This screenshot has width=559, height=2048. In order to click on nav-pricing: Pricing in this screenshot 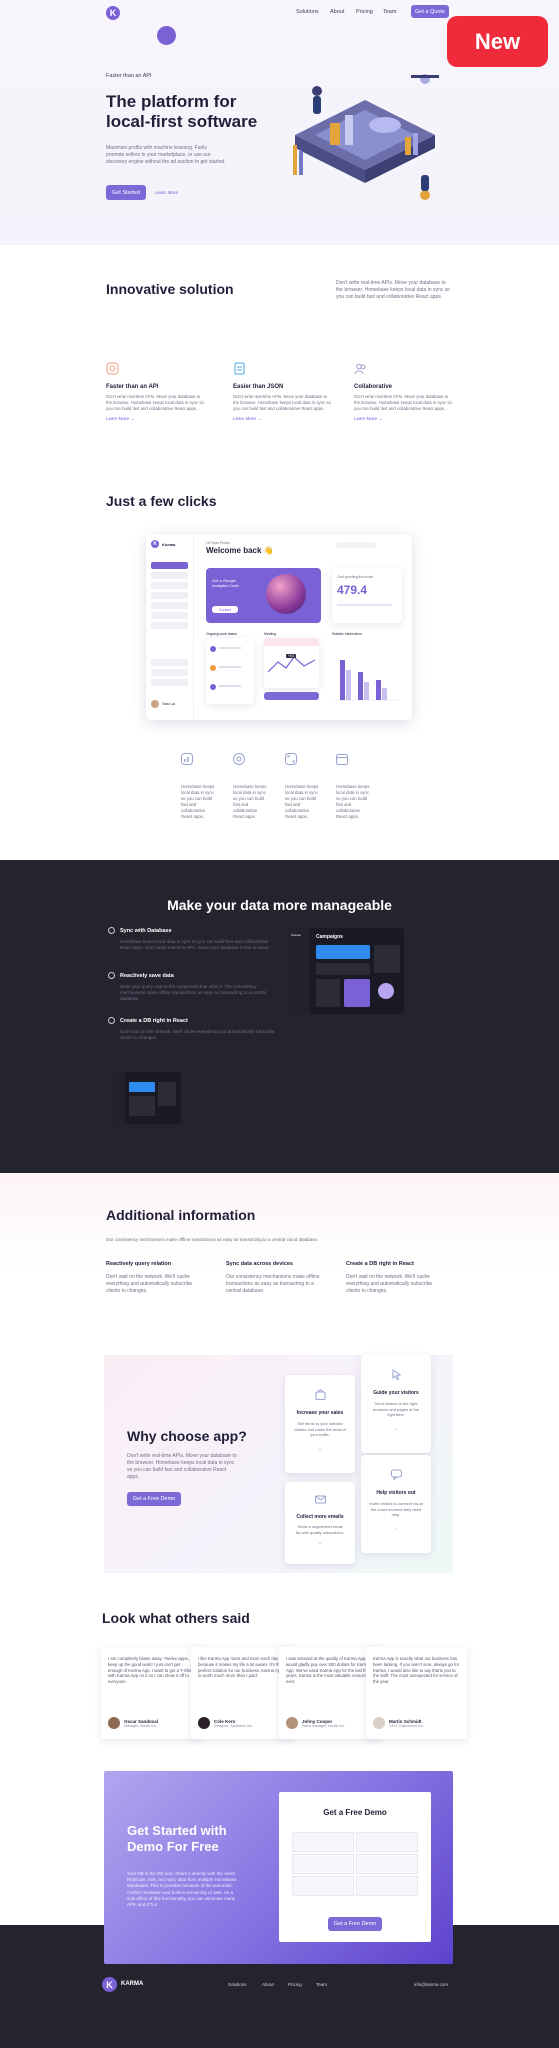, I will do `click(364, 12)`.